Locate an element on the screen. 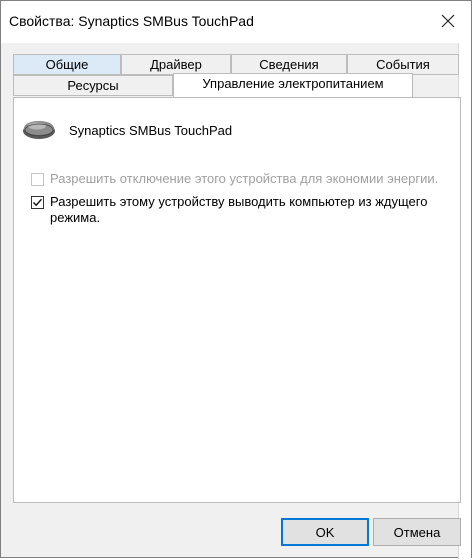 This screenshot has width=474, height=560. tab-resources-label: Ресурсы is located at coordinates (93, 85).